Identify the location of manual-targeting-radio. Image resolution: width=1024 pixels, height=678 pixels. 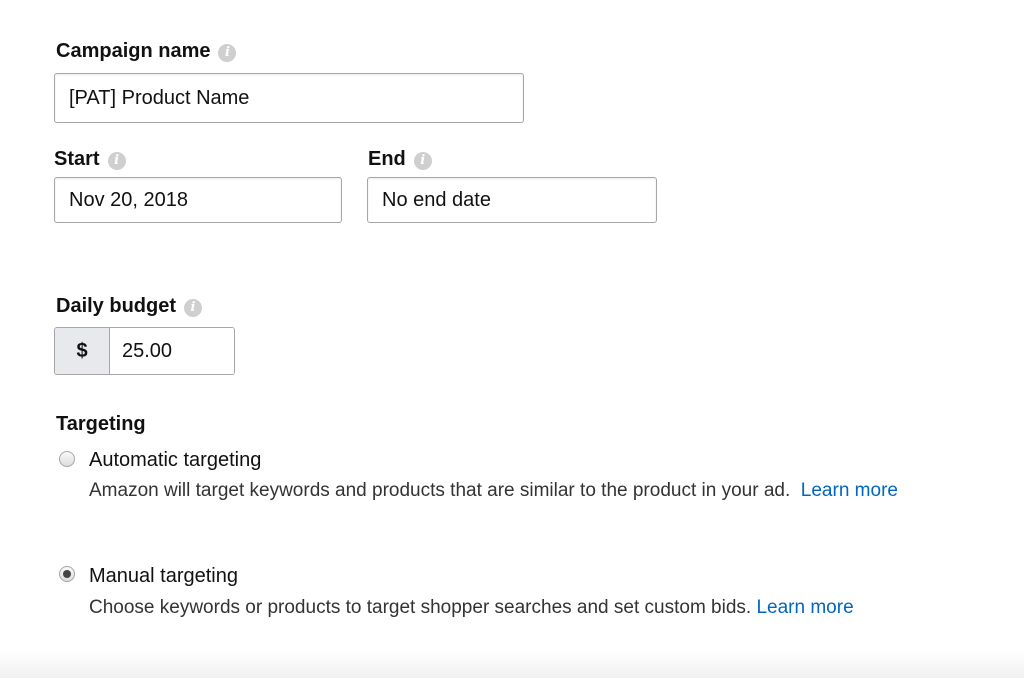
(67, 574).